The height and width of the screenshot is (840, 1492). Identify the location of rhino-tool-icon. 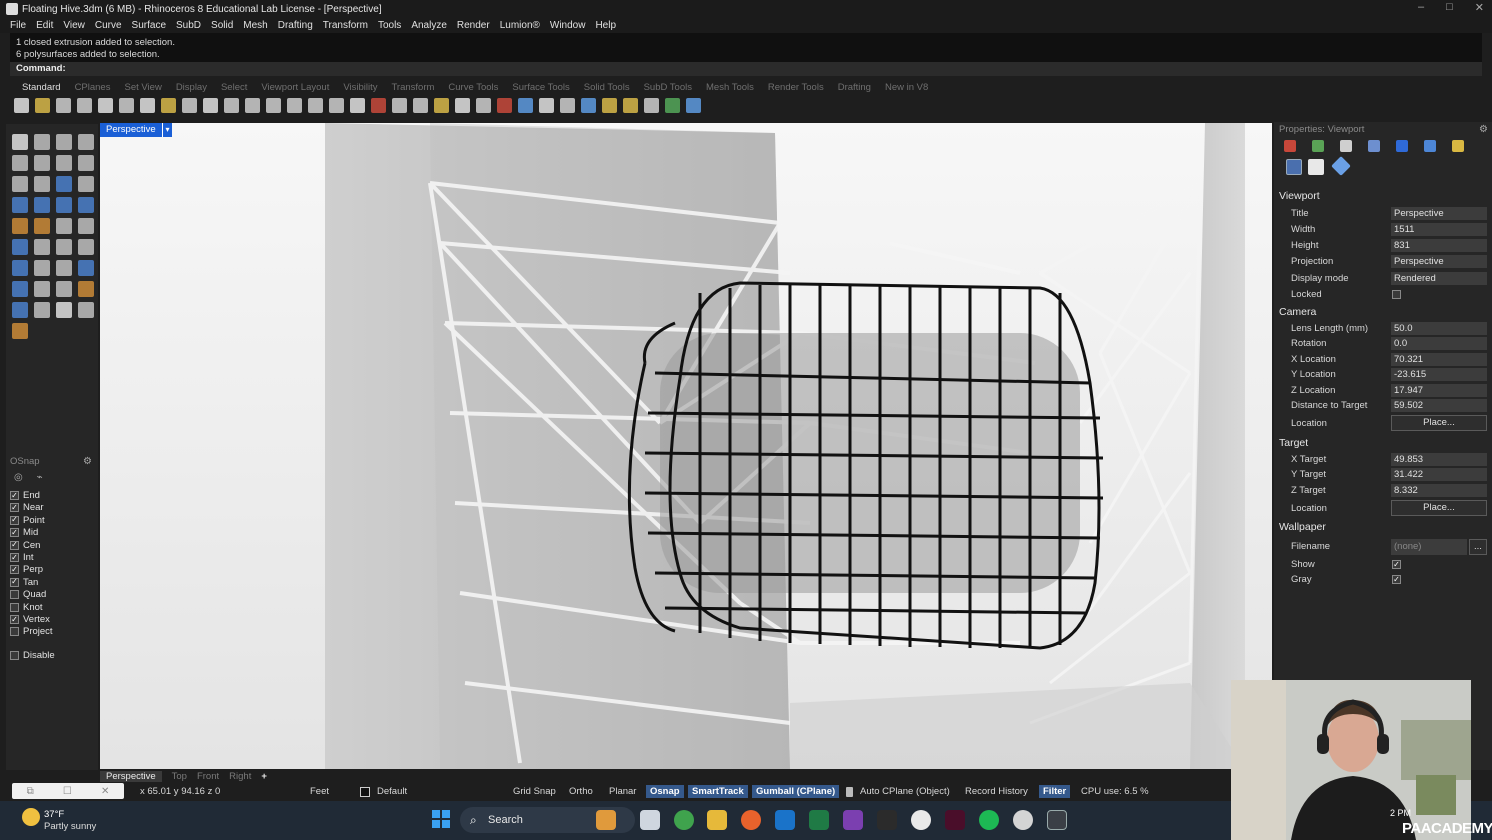
(887, 820).